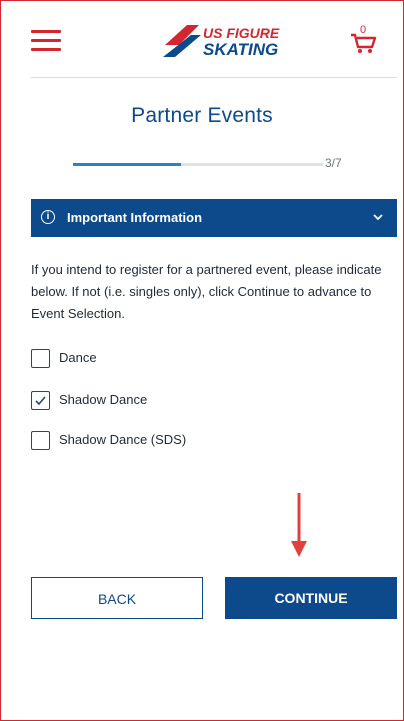 This screenshot has width=404, height=721. What do you see at coordinates (135, 217) in the screenshot?
I see `accordion-label: Important Information` at bounding box center [135, 217].